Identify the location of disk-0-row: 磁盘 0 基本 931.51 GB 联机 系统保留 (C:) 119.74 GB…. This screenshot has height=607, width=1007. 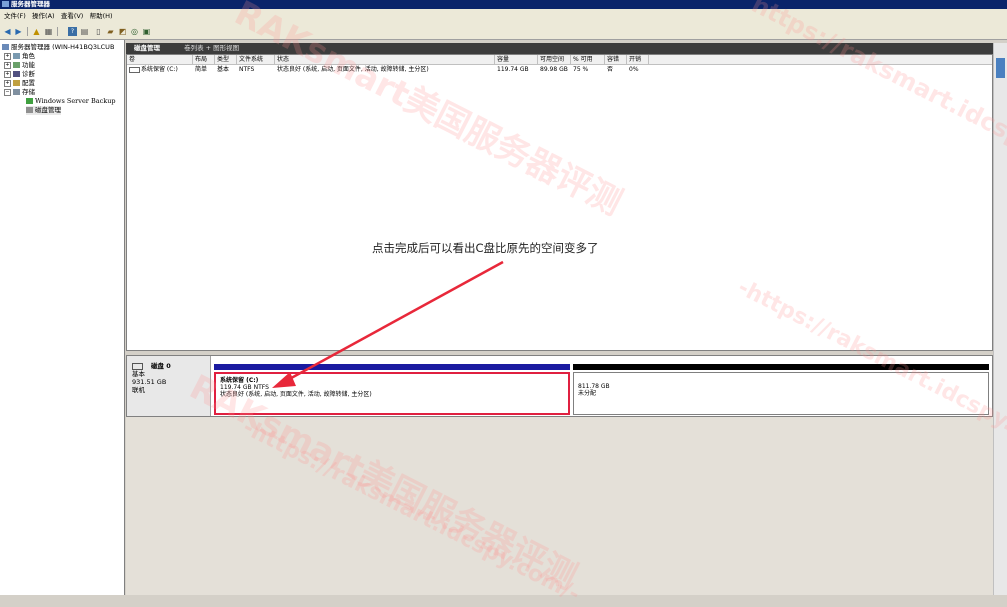
(559, 386).